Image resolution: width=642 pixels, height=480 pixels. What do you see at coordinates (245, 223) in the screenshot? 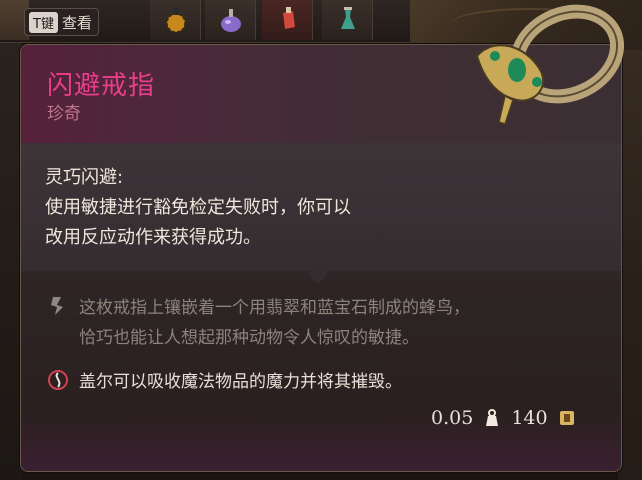
I see `ability-description: 使用敏捷进行豁免检定失败时，你可以 改用反应动作来获得成功。` at bounding box center [245, 223].